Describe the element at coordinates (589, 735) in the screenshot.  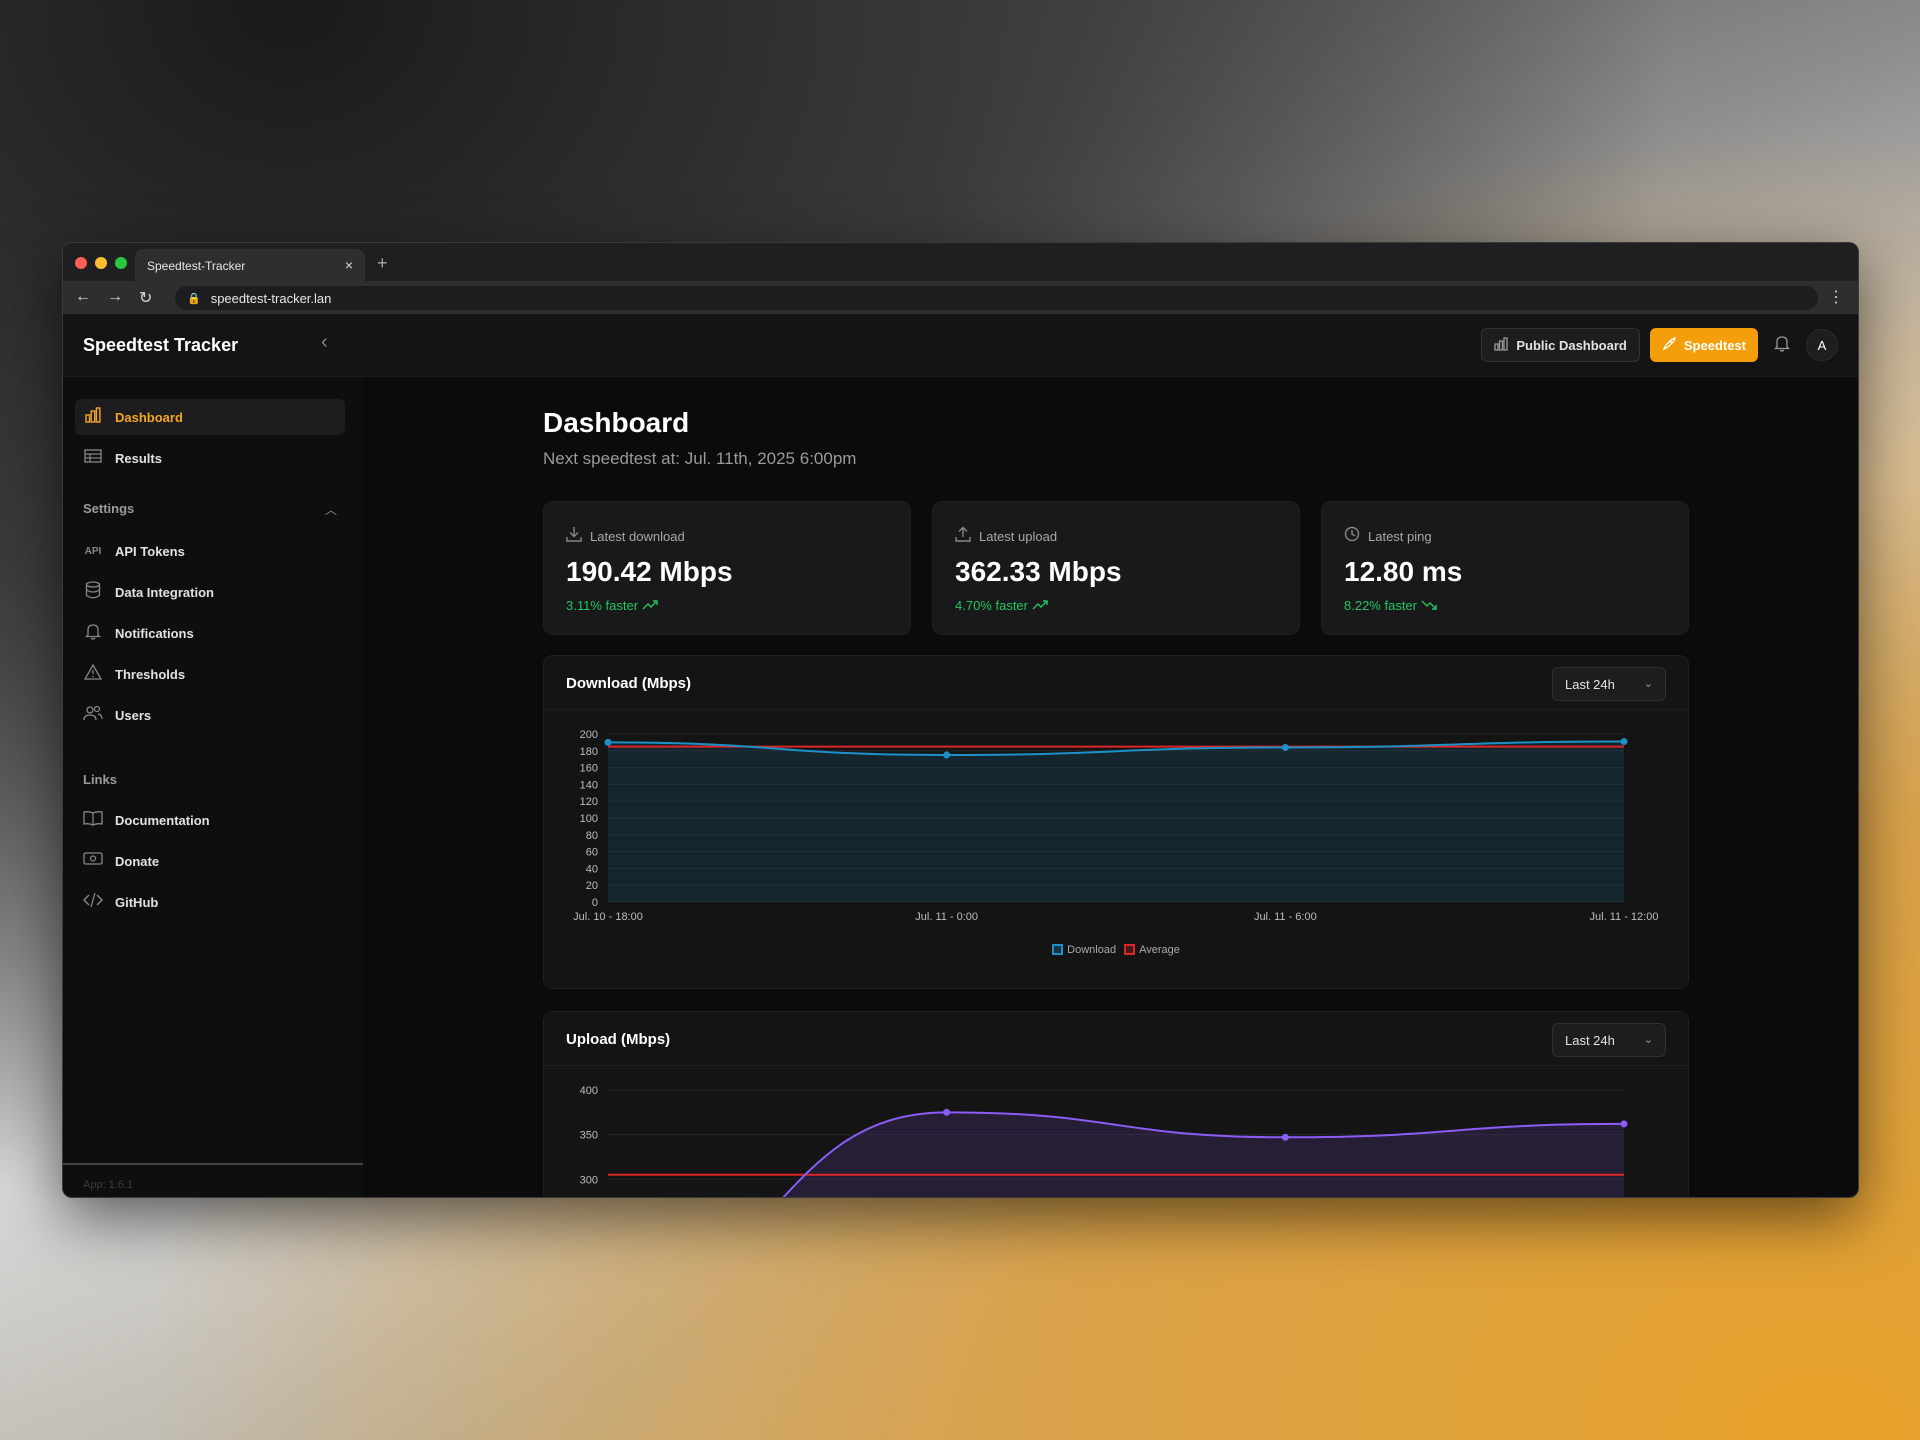
I see `y-tick-label: 200` at that location.